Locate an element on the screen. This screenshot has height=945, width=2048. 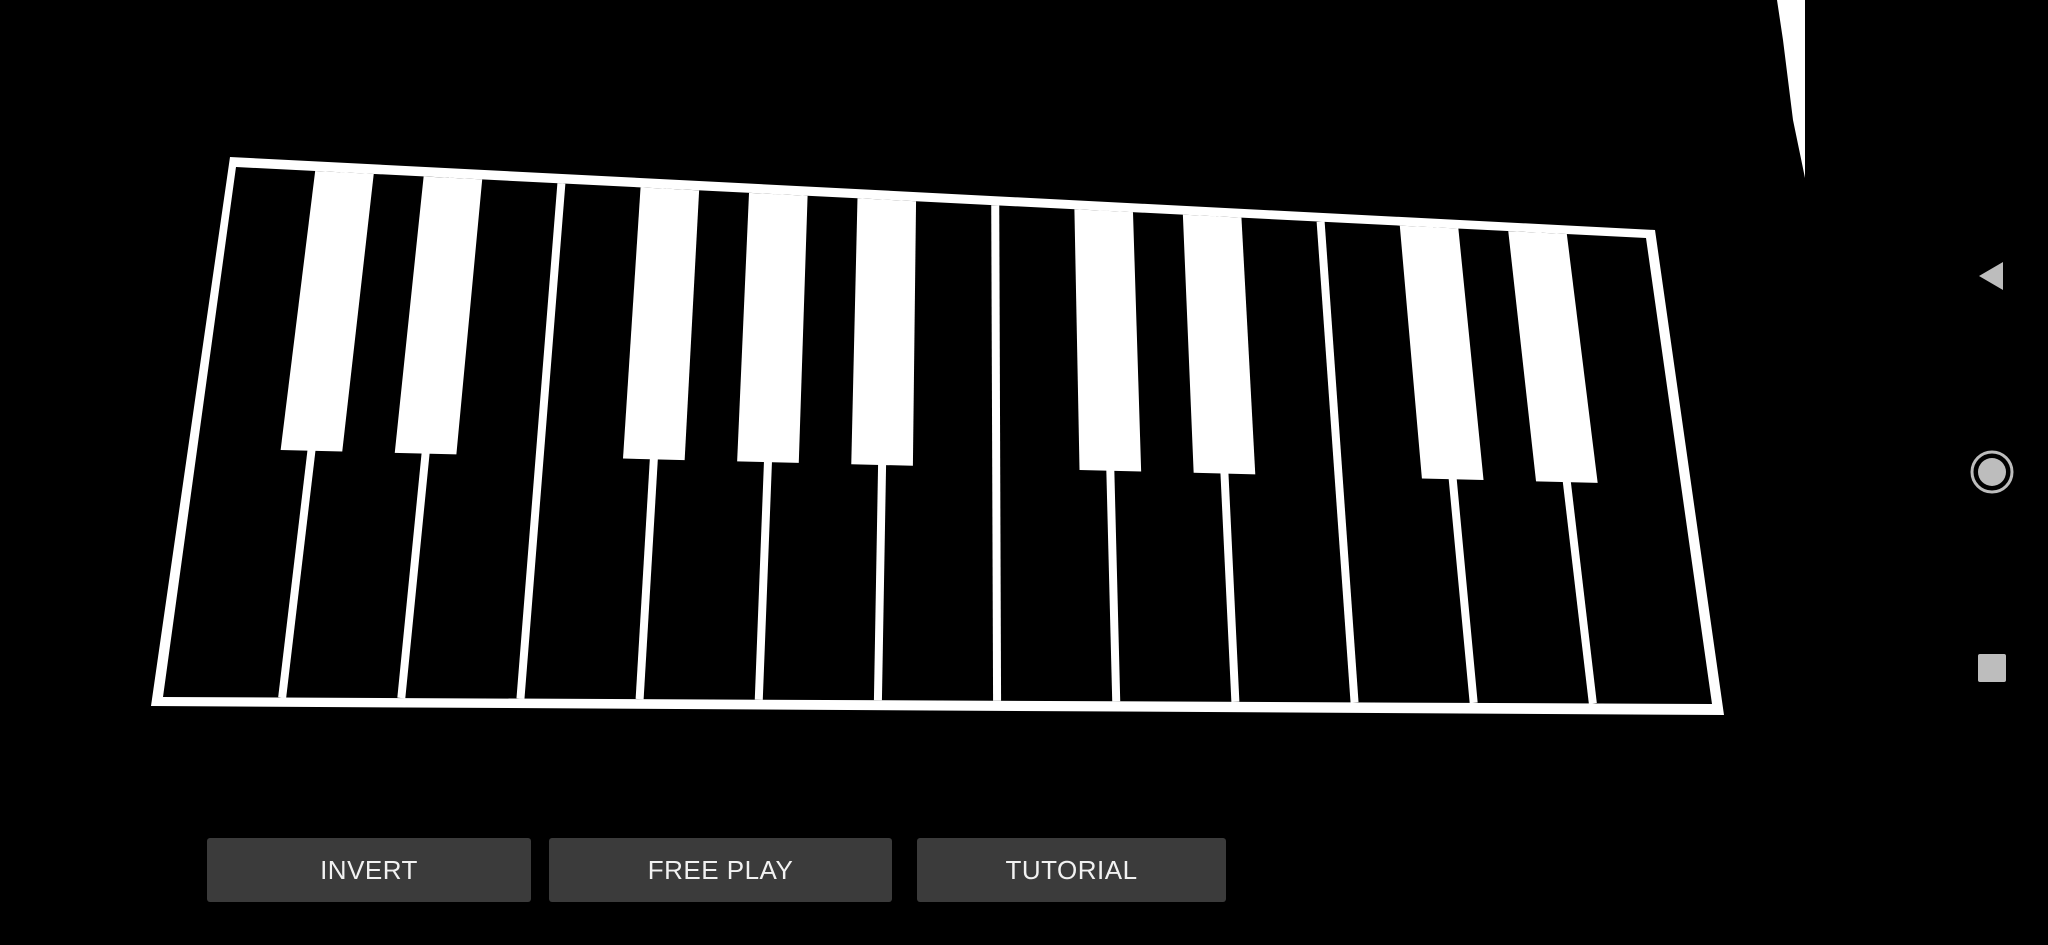
free-play-button: FREE PLAY is located at coordinates (720, 870).